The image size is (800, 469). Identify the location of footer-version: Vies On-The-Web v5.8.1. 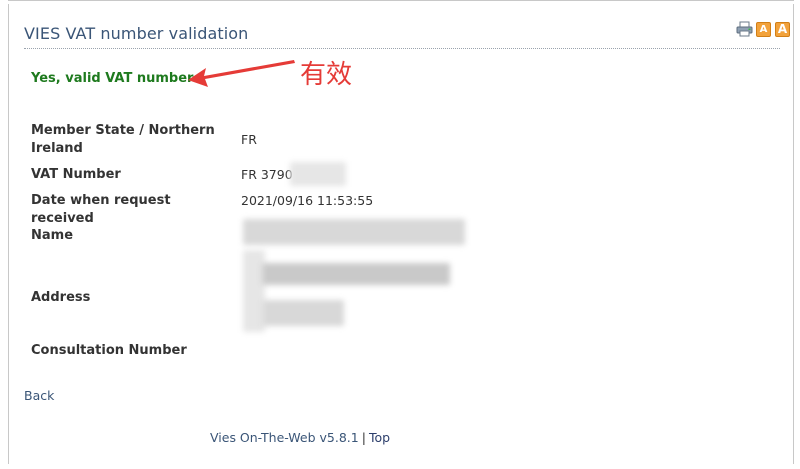
(284, 437).